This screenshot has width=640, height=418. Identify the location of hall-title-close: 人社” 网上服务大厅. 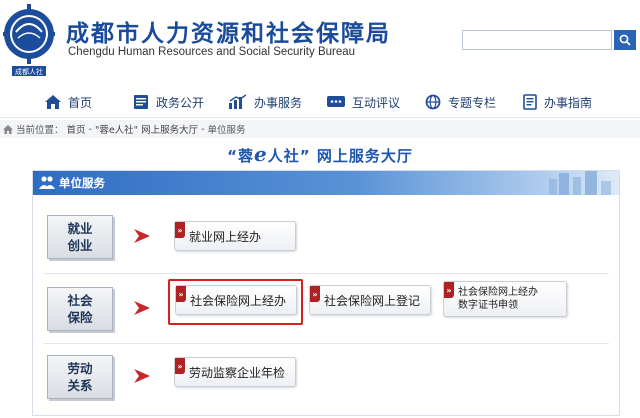
(340, 156).